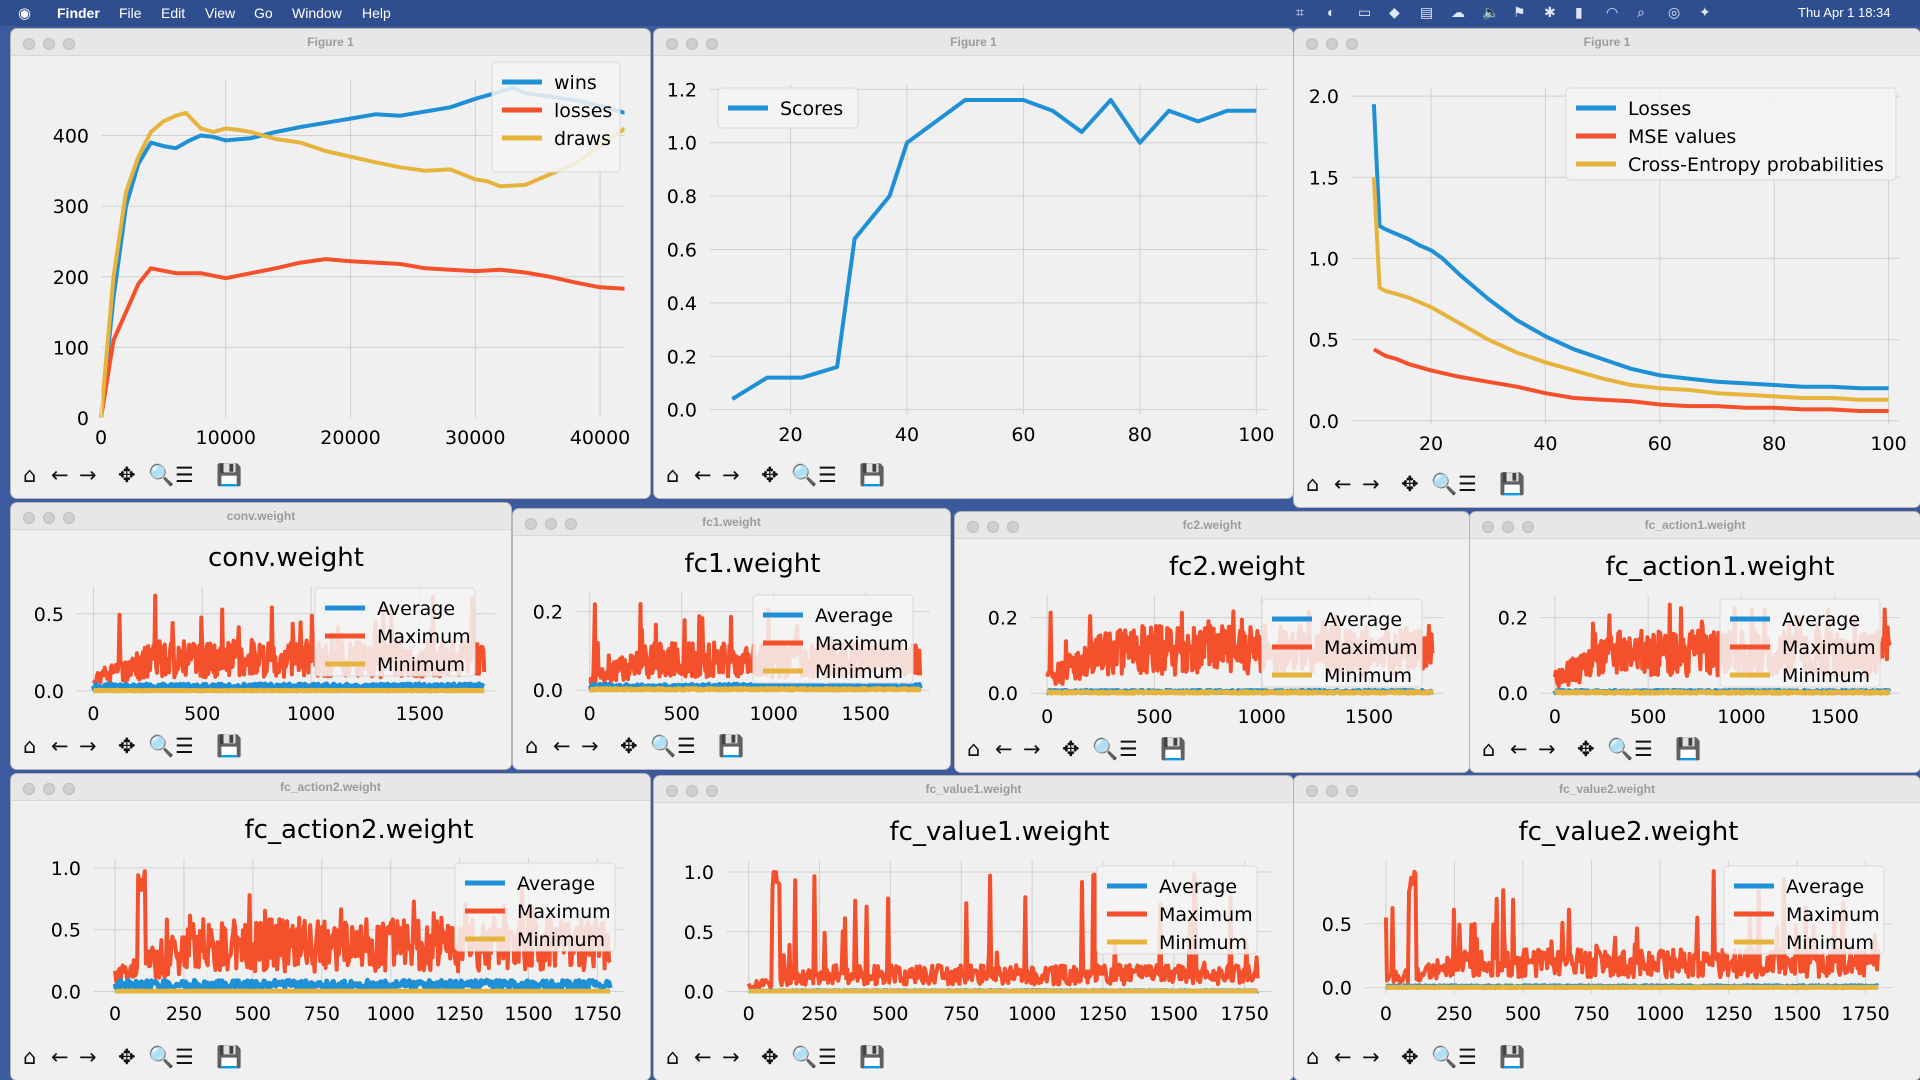 Image resolution: width=1920 pixels, height=1080 pixels. Describe the element at coordinates (1607, 789) in the screenshot. I see `window-titlebar: fc_value2.weight` at that location.